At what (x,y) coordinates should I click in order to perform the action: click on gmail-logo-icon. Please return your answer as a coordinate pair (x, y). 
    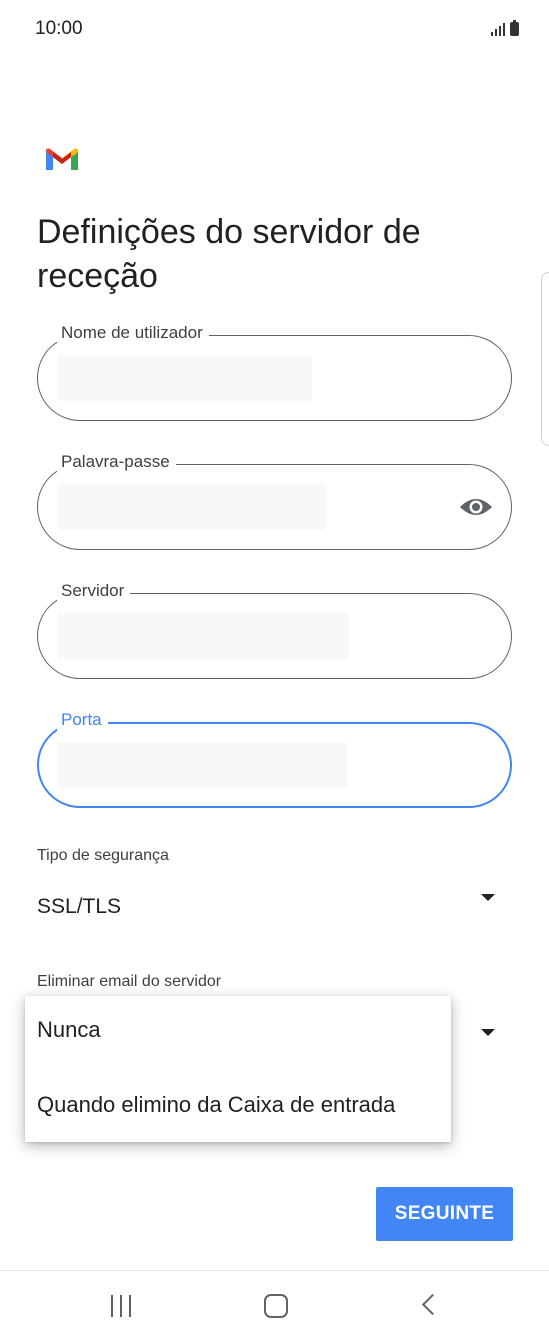
    Looking at the image, I should click on (62, 159).